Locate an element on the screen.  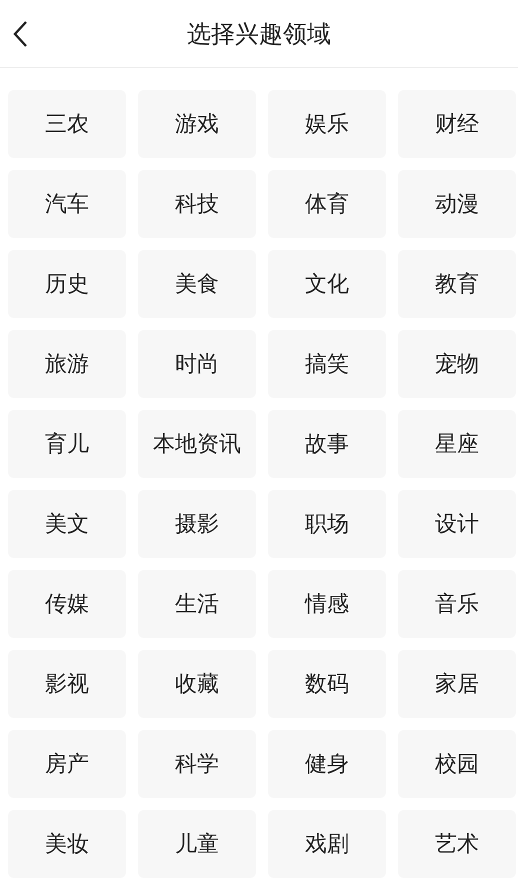
topic-tile: 摄影 is located at coordinates (197, 524).